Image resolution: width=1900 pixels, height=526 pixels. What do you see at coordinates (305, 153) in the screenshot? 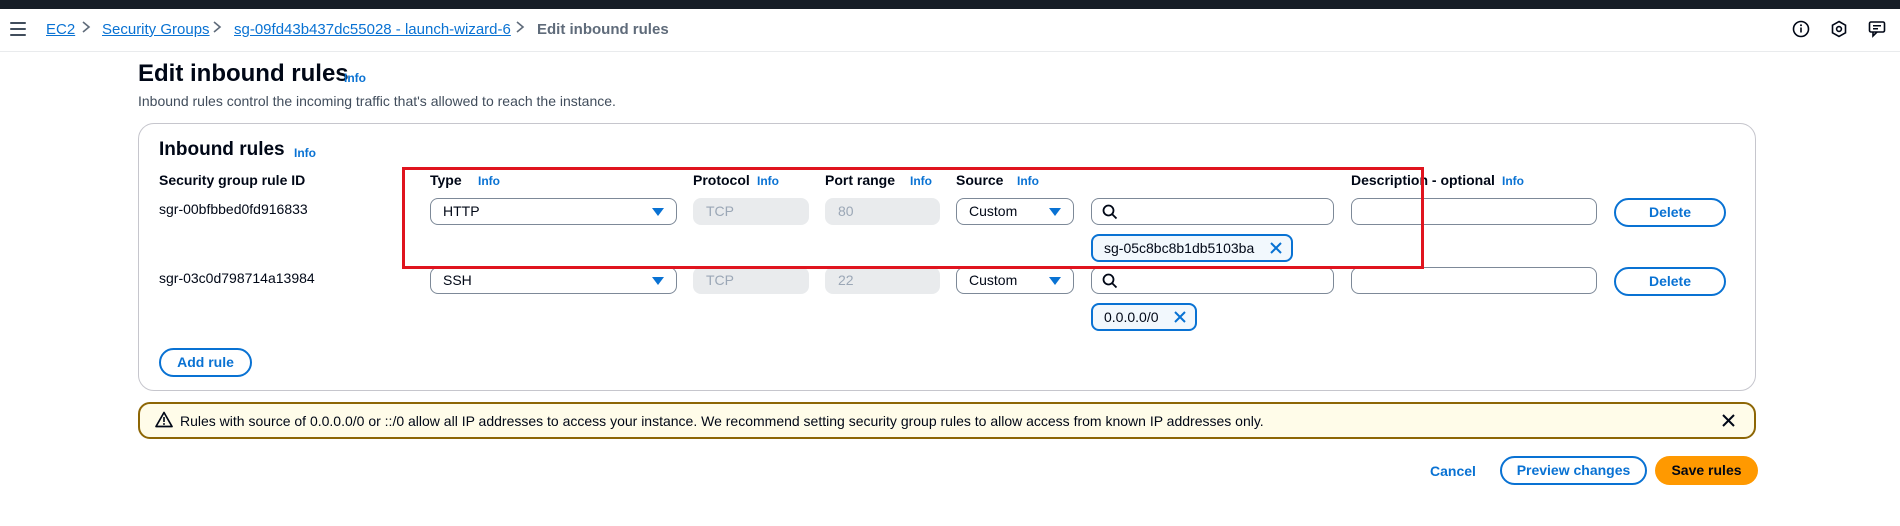
I see `panel-info-link: Info` at bounding box center [305, 153].